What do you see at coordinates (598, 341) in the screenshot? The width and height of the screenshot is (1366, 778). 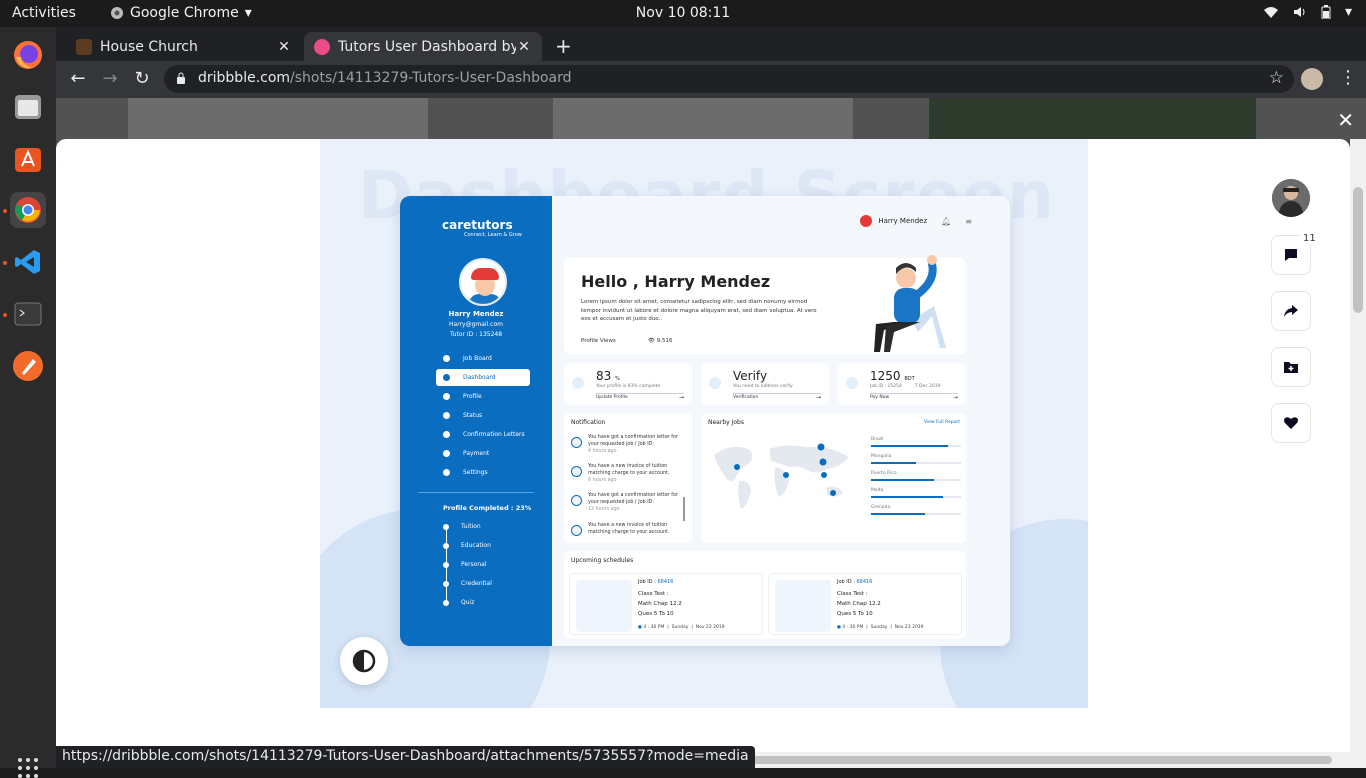 I see `profile-views-label: Profile Views` at bounding box center [598, 341].